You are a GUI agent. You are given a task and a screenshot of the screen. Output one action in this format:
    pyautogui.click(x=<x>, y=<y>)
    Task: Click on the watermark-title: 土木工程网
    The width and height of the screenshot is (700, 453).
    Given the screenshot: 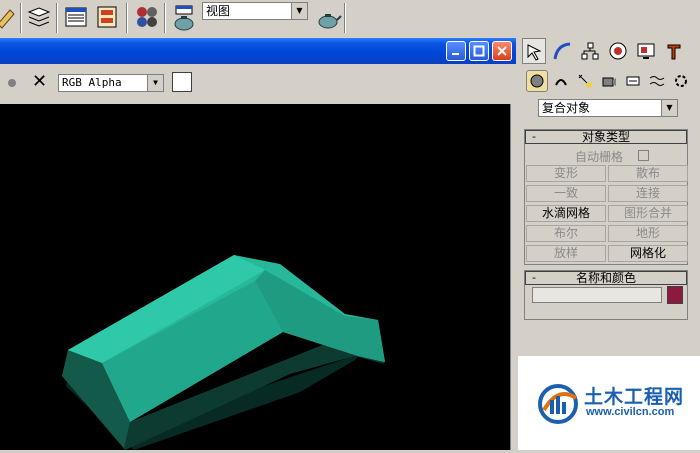 What is the action you would take?
    pyautogui.click(x=634, y=397)
    